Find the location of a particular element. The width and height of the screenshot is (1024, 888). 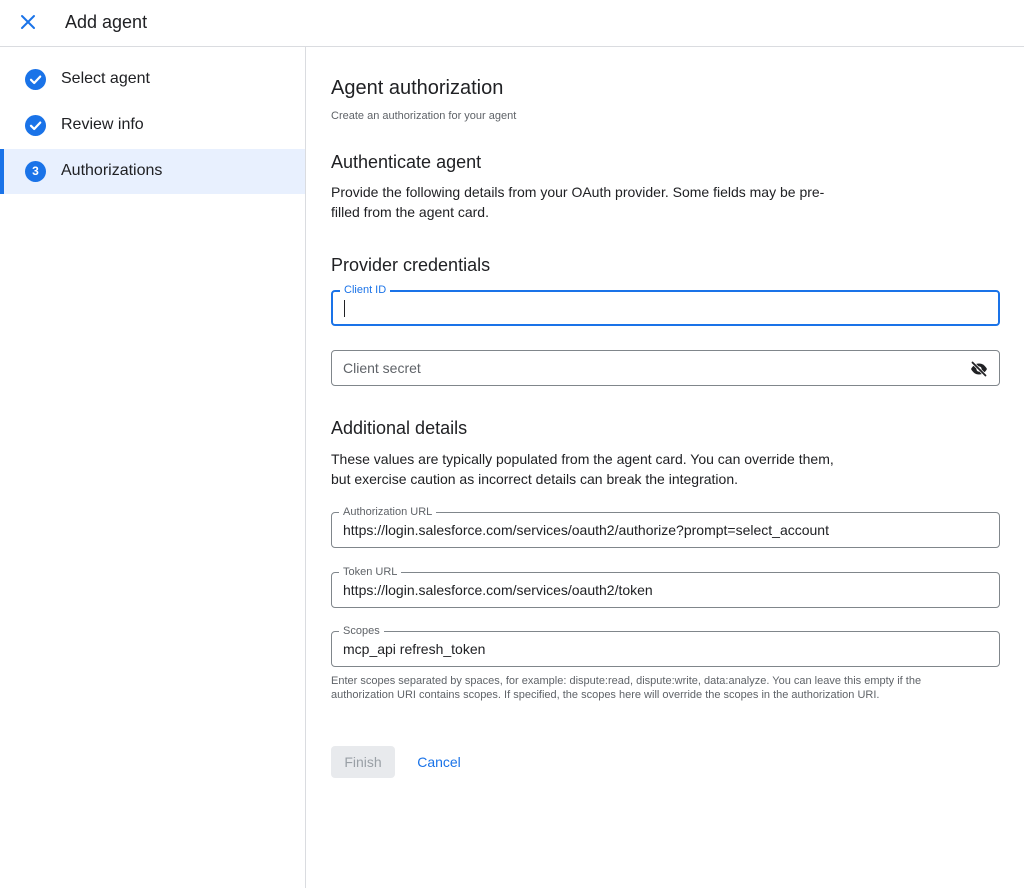

visibility-off-icon is located at coordinates (979, 369).